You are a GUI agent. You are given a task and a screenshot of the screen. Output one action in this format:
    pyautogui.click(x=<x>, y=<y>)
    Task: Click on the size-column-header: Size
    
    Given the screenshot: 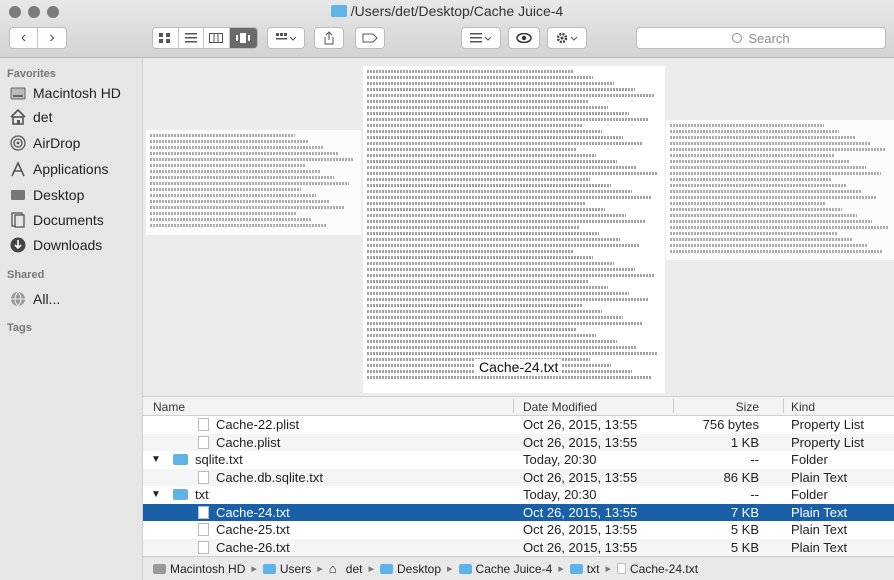 What is the action you would take?
    pyautogui.click(x=747, y=407)
    